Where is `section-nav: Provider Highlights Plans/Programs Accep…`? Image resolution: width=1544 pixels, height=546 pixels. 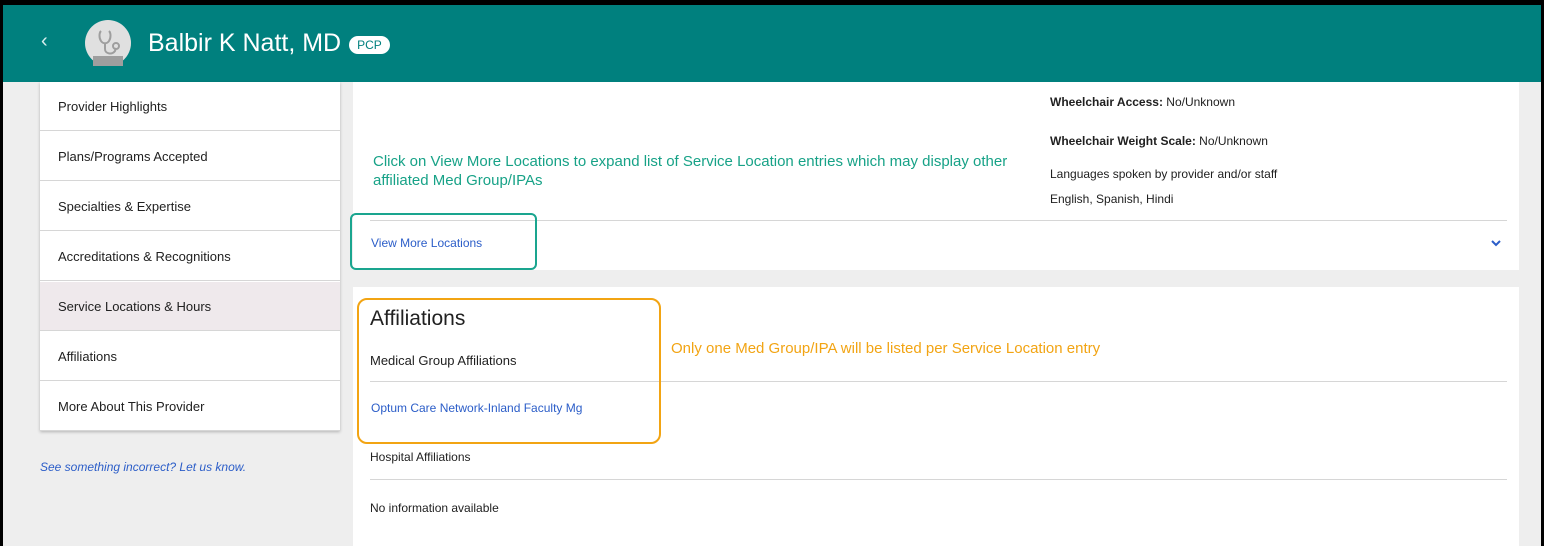
section-nav: Provider Highlights Plans/Programs Accep… is located at coordinates (190, 256).